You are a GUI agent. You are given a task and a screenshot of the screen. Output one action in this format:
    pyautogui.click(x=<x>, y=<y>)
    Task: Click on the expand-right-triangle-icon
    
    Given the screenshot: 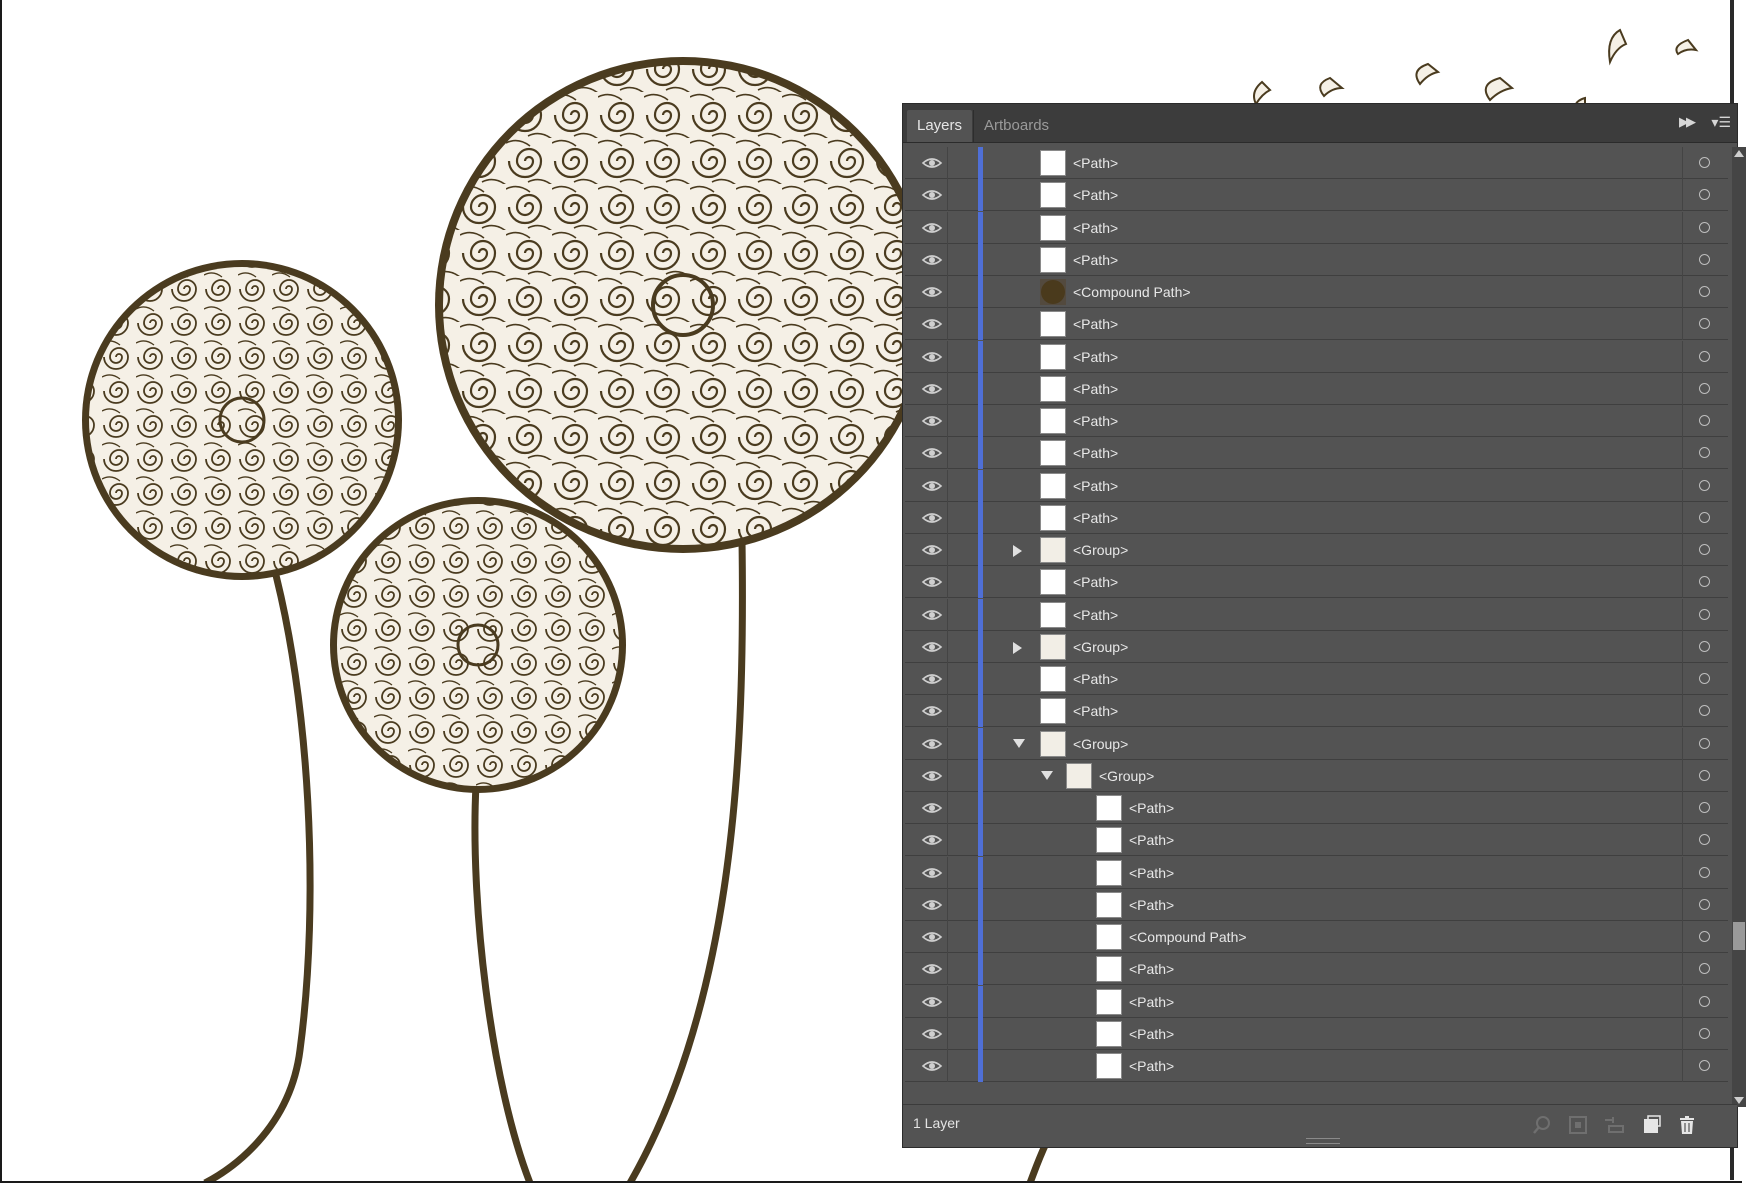 What is the action you would take?
    pyautogui.click(x=1017, y=551)
    